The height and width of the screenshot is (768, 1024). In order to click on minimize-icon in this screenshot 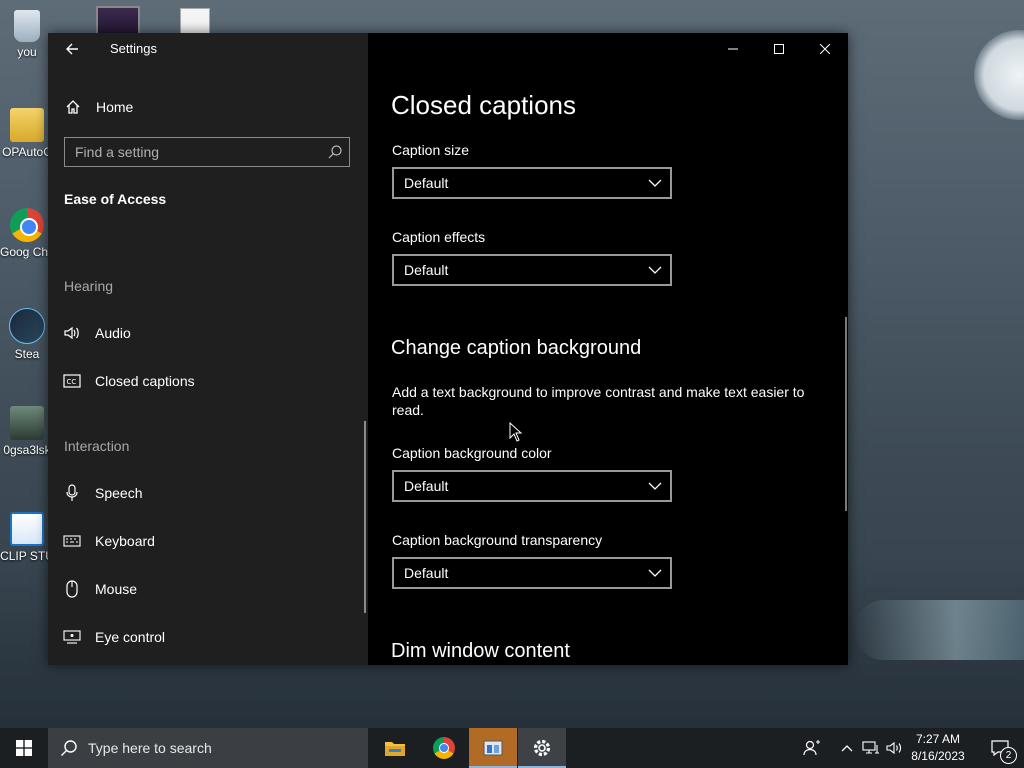, I will do `click(733, 49)`.